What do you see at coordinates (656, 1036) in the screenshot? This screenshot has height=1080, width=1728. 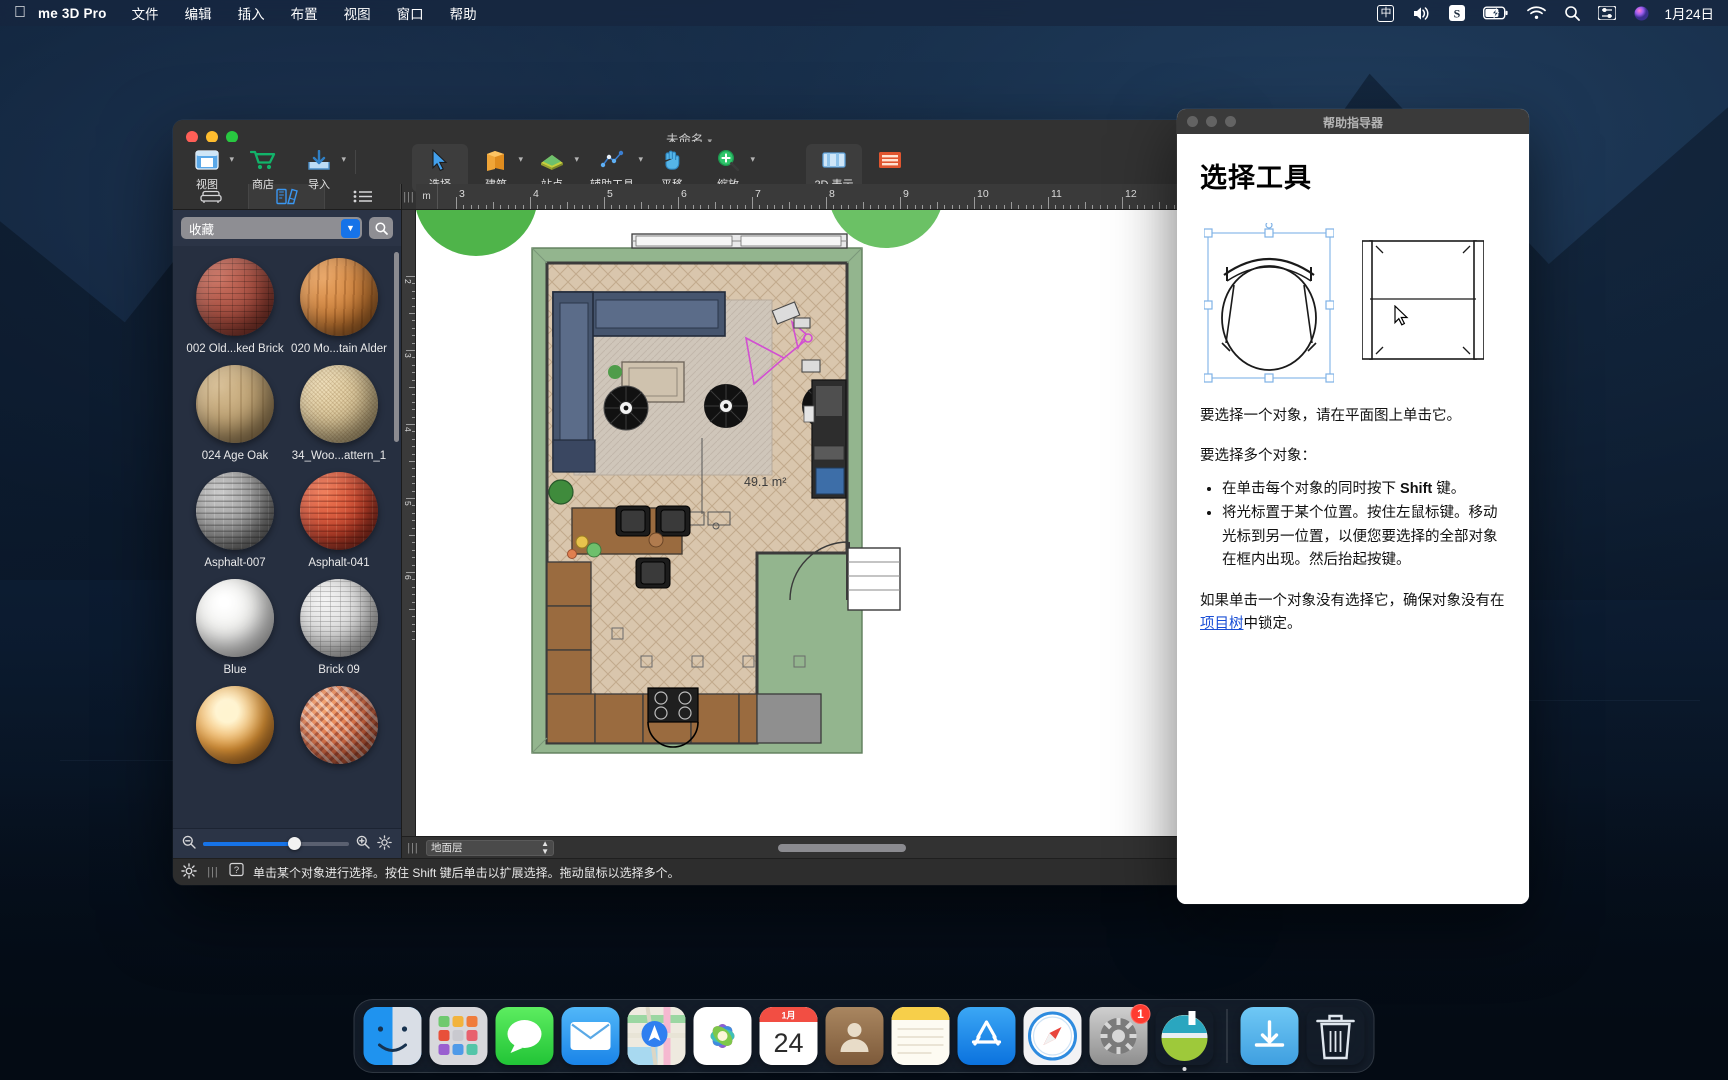 I see `dock-item-maps` at bounding box center [656, 1036].